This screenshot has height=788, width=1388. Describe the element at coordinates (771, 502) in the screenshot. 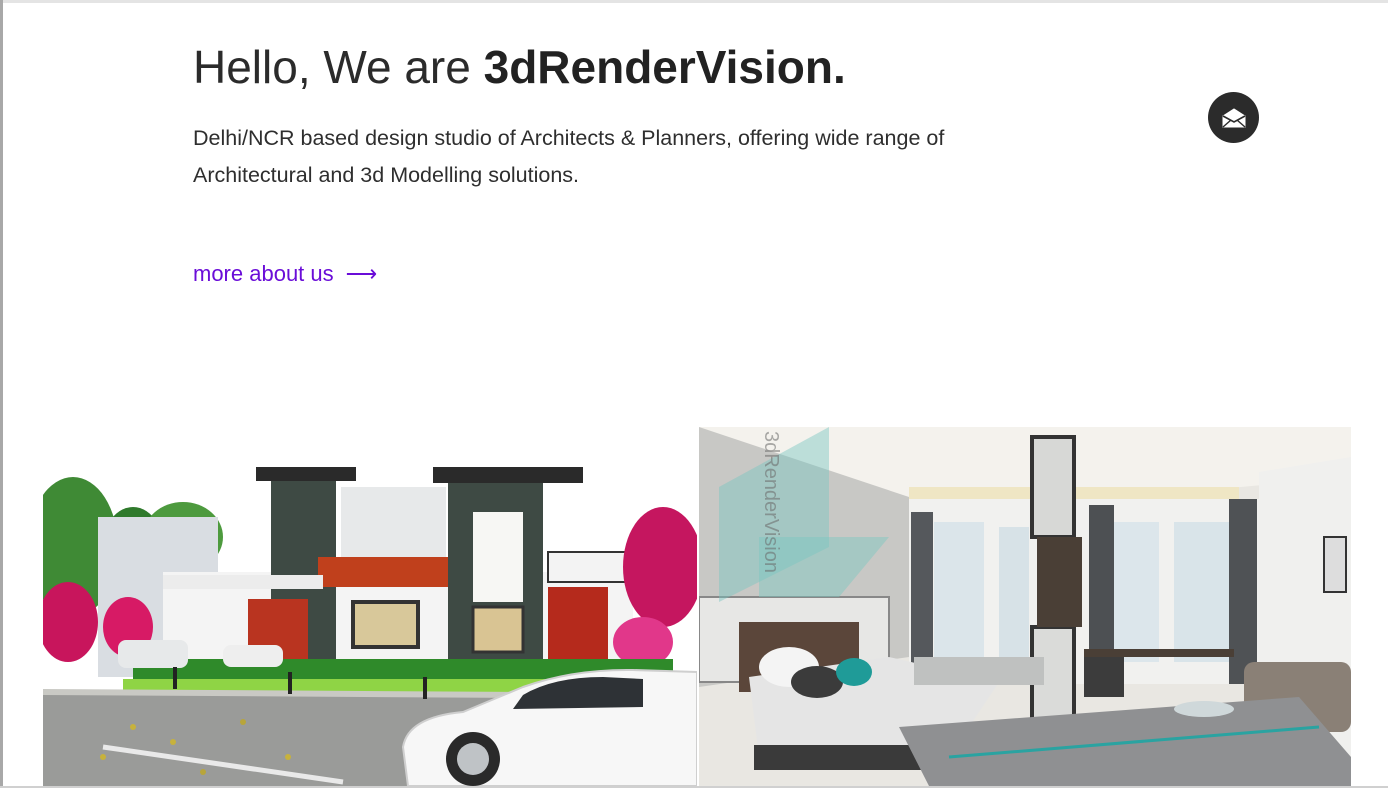

I see `watermark-text: 3dRenderVision` at that location.